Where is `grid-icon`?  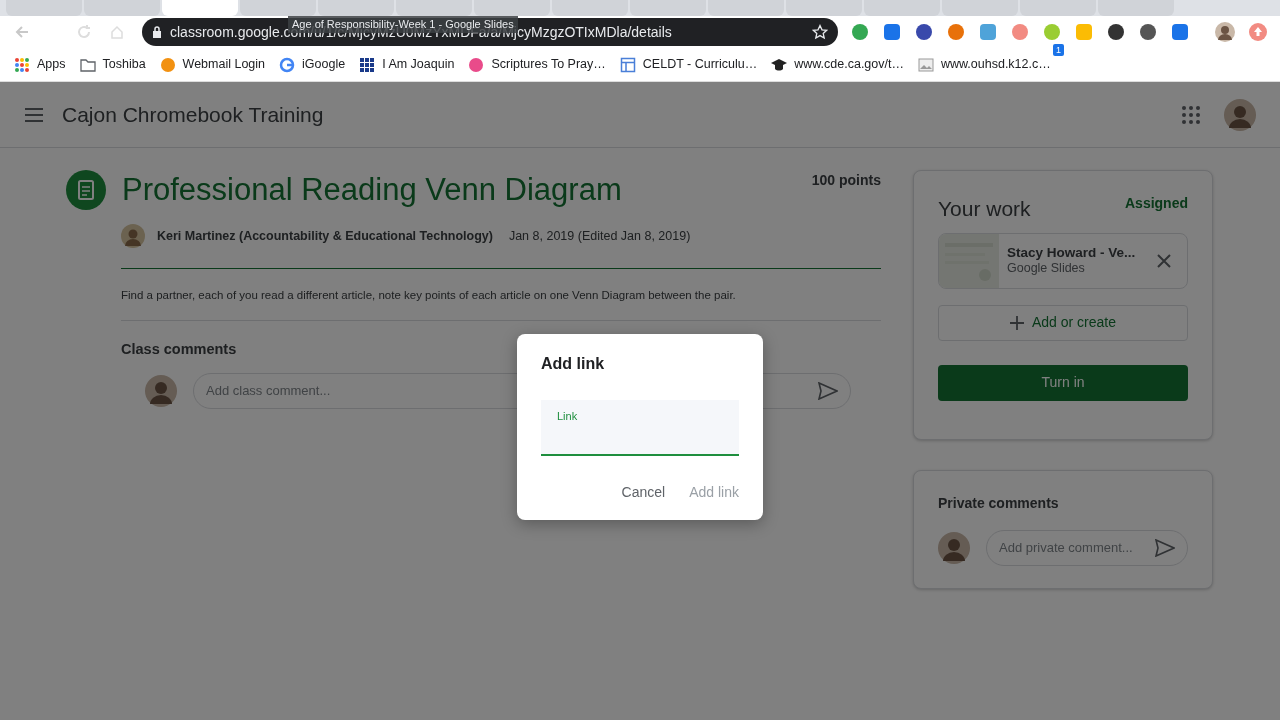 grid-icon is located at coordinates (367, 64).